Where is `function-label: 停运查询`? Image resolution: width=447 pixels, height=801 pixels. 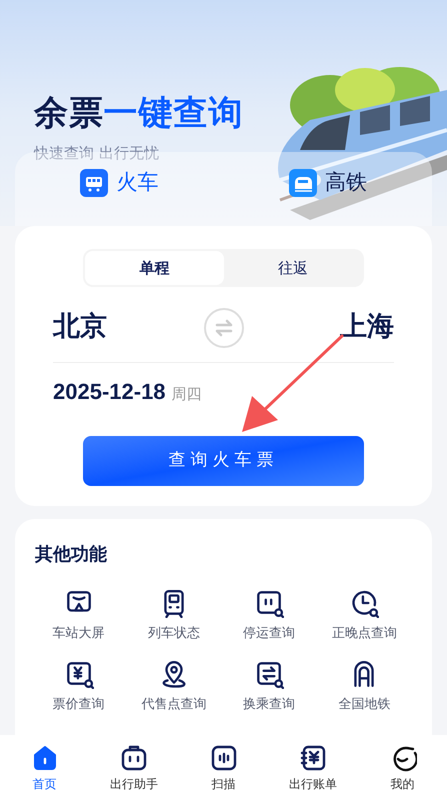
function-label: 停运查询 is located at coordinates (269, 634).